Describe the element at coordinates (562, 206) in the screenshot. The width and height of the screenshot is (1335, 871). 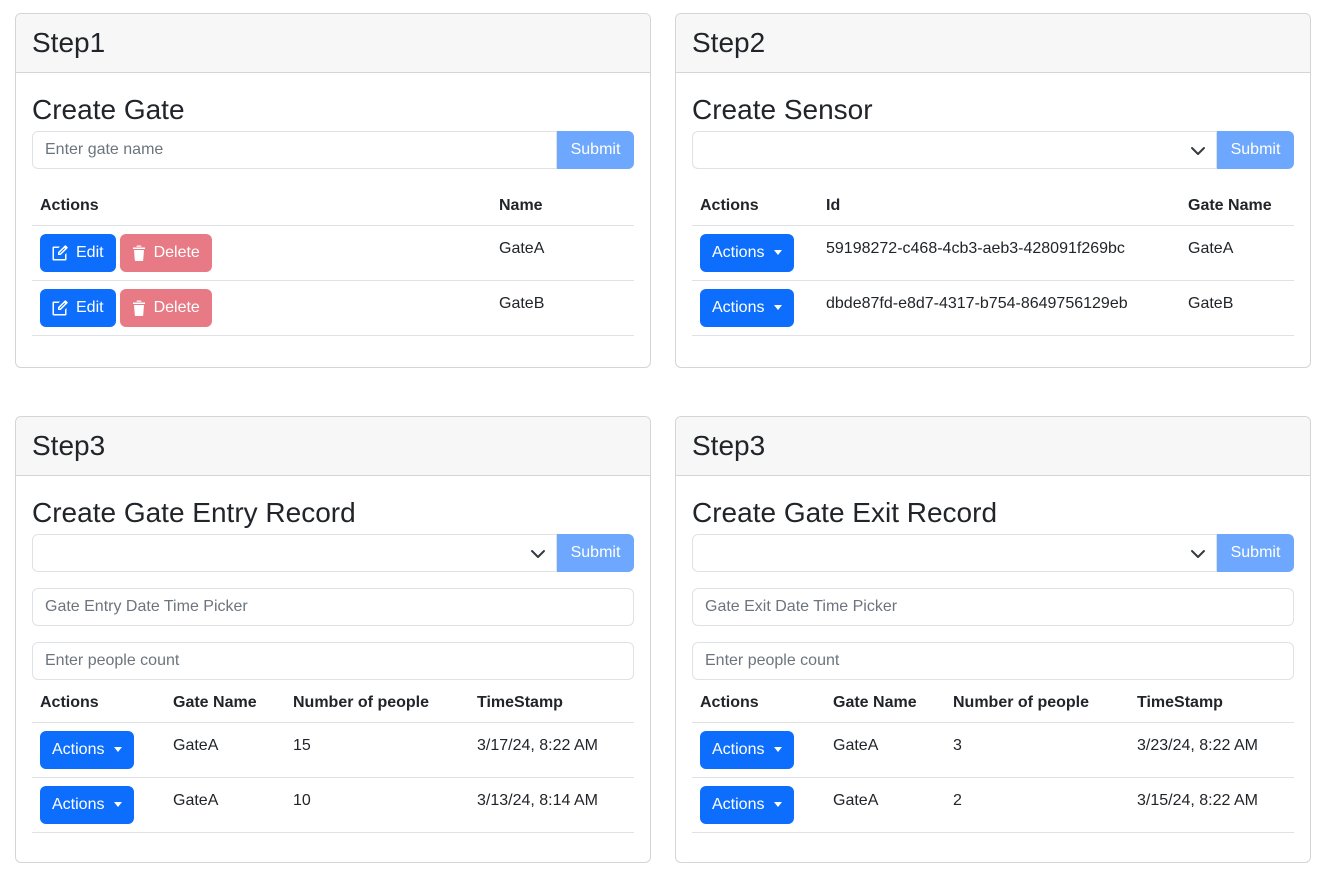
I see `column-header-name: Name` at that location.